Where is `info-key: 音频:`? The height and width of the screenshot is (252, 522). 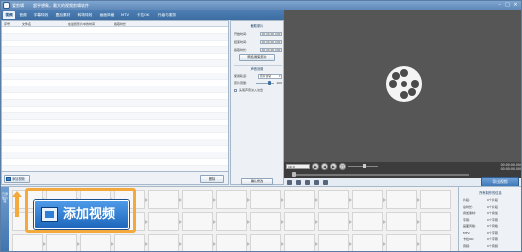
info-key: 音频: is located at coordinates (467, 245).